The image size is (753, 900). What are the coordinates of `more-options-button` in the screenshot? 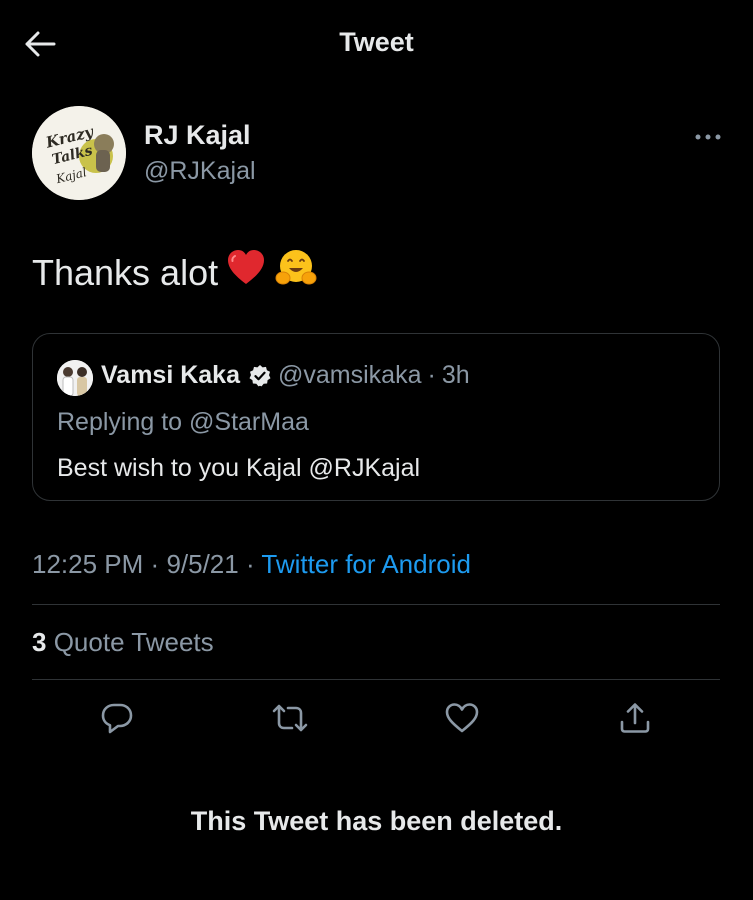 It's located at (708, 136).